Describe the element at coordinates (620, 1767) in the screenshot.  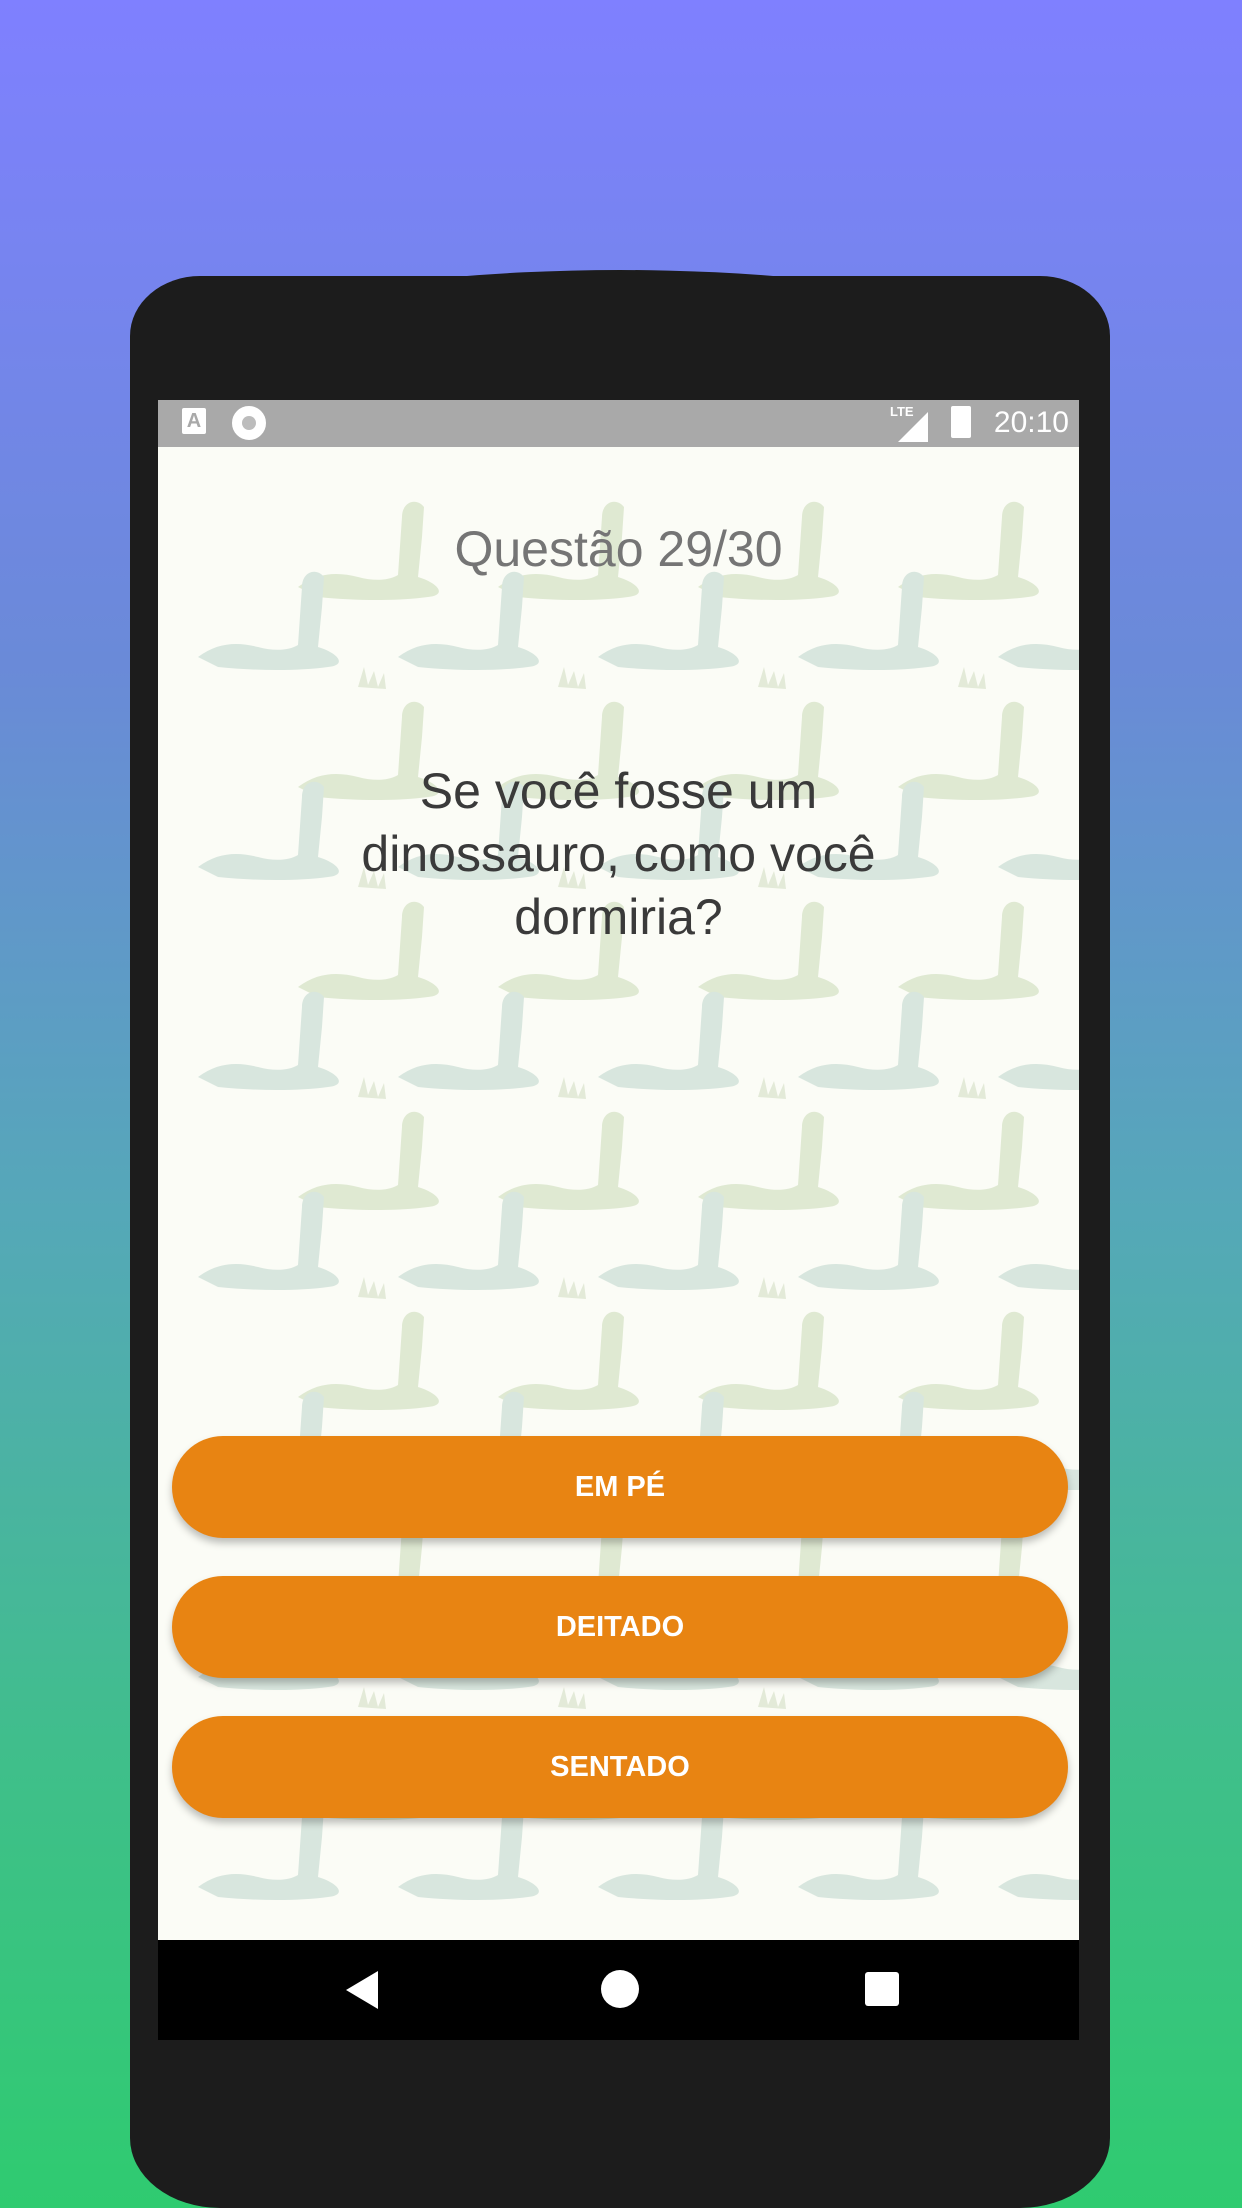
I see `answer-button-sentado: SENTADO` at that location.